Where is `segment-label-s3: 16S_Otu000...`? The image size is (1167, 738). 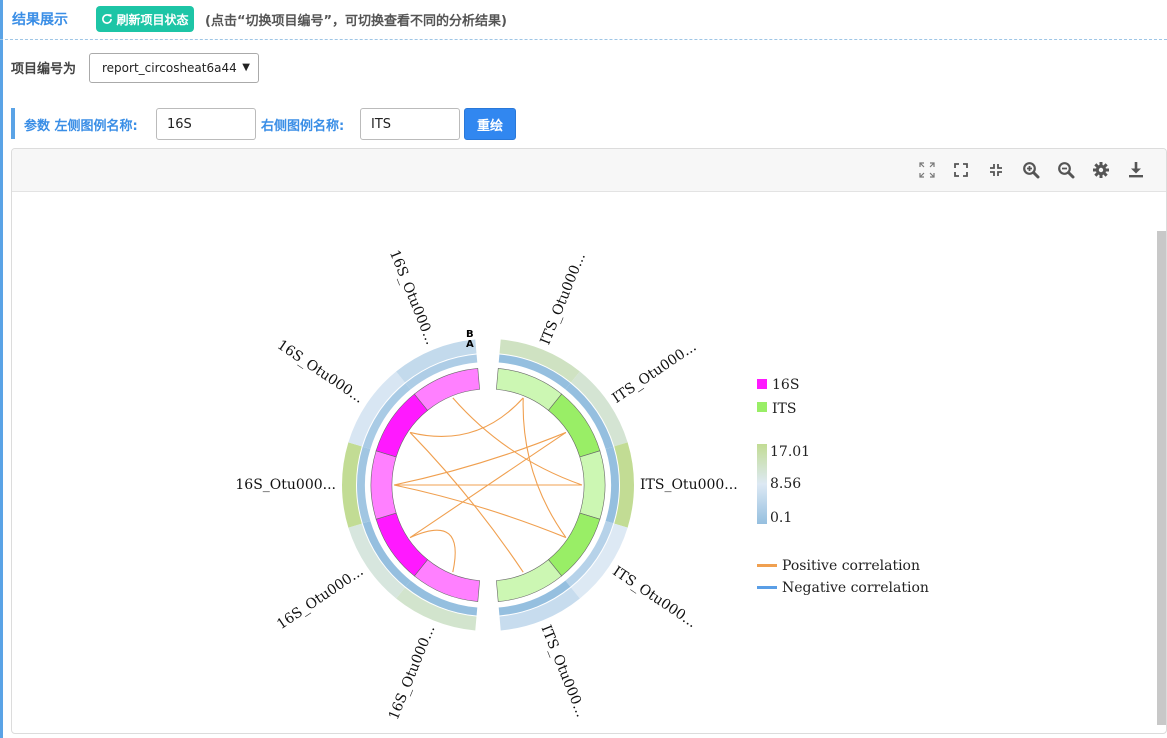
segment-label-s3: 16S_Otu000... is located at coordinates (285, 485).